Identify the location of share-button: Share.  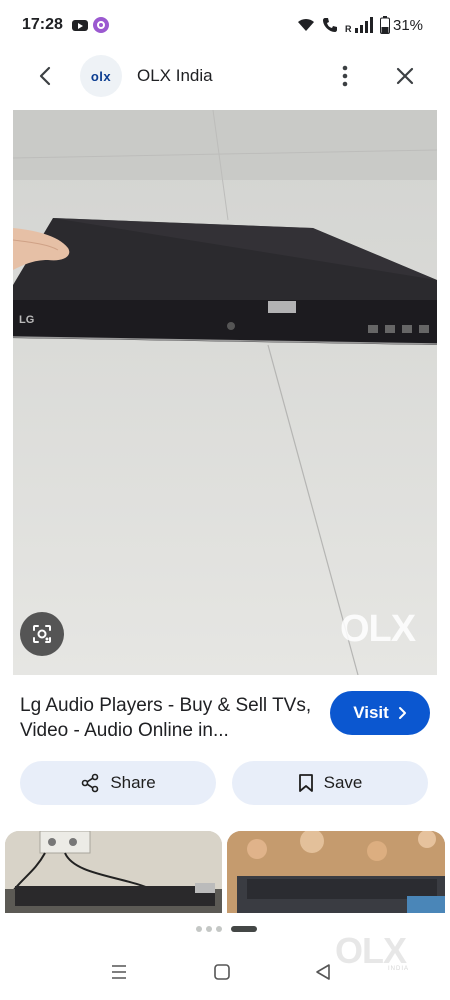
(118, 783).